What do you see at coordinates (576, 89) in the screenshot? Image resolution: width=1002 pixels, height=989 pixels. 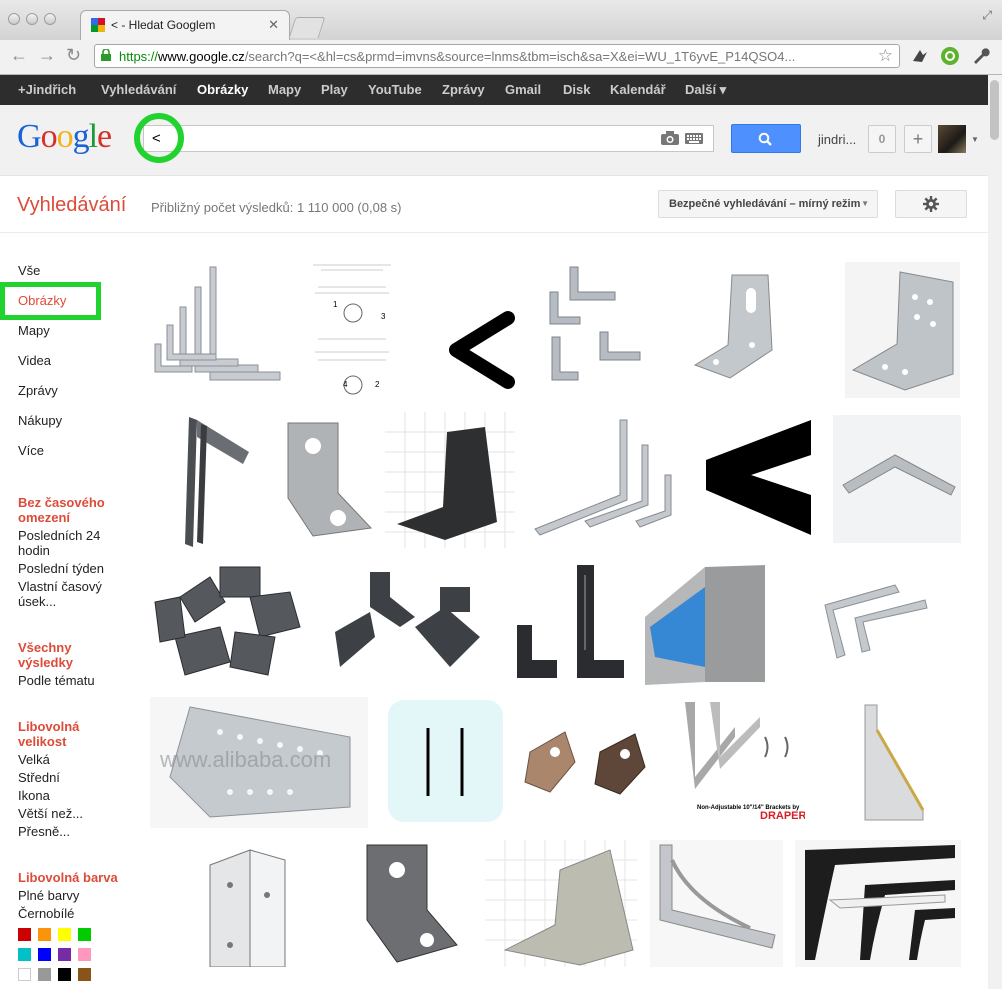 I see `gbar-item-drive: Disk` at bounding box center [576, 89].